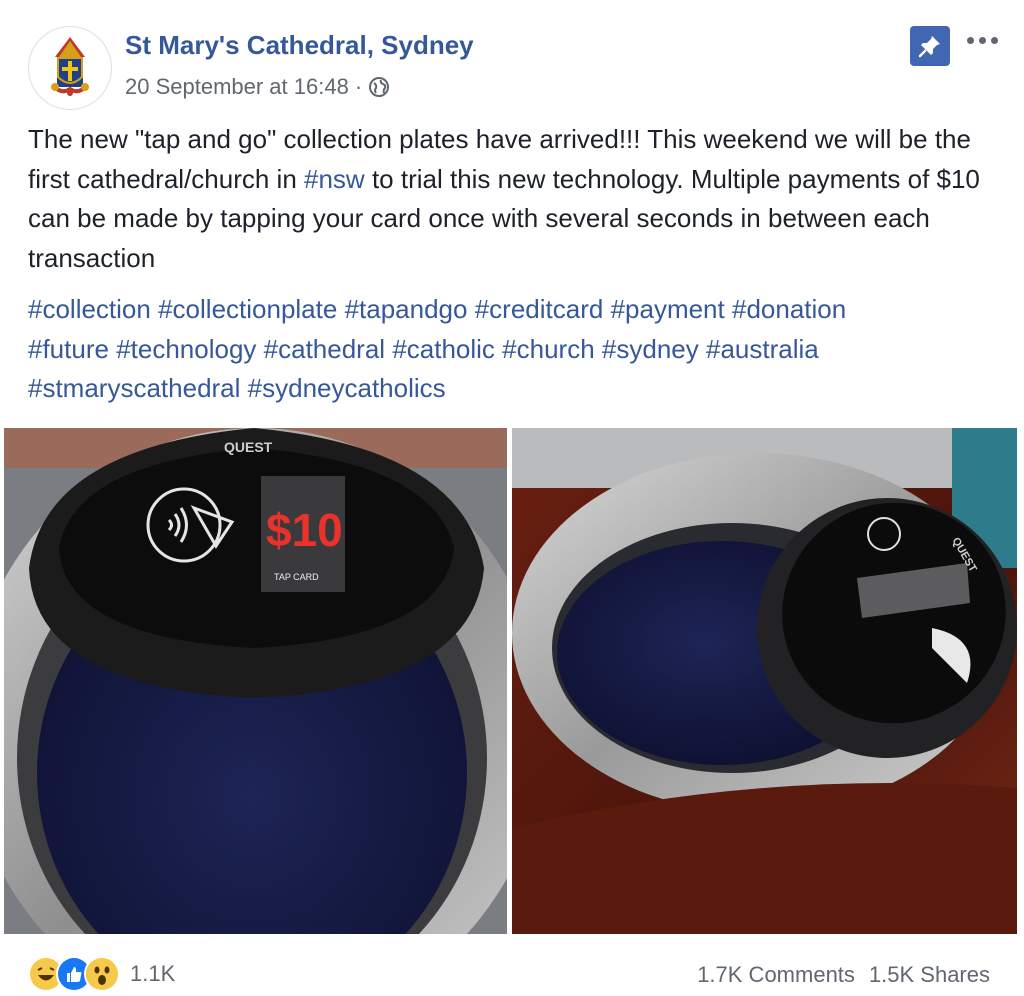 The height and width of the screenshot is (996, 1024). Describe the element at coordinates (152, 974) in the screenshot. I see `reaction-count: 1.1K` at that location.